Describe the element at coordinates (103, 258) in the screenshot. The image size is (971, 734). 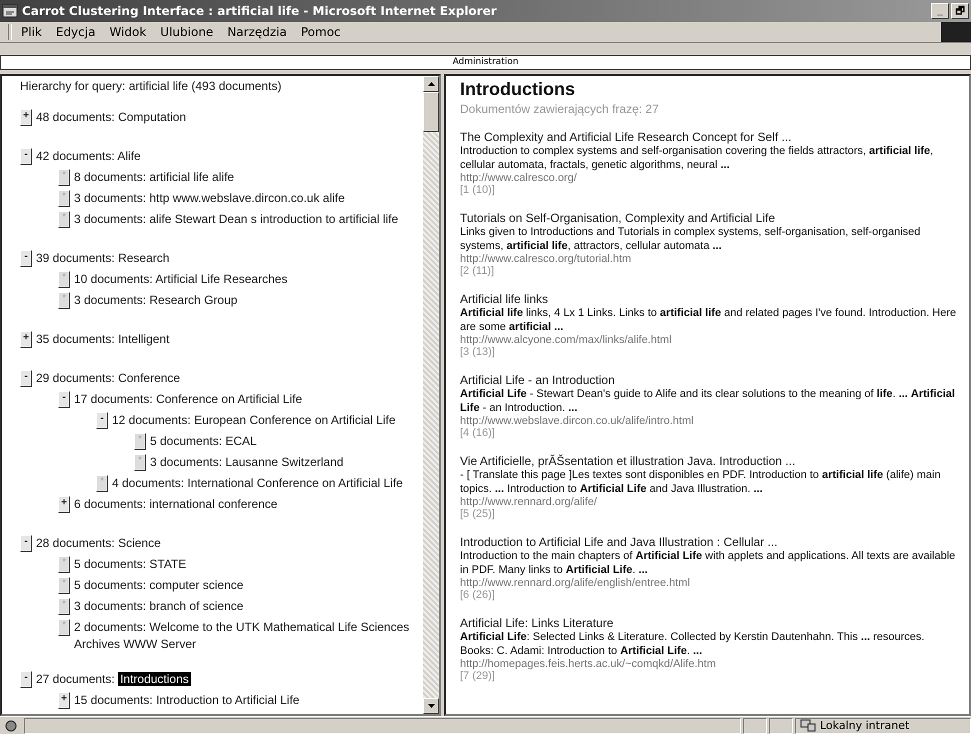
I see `cluster-label: 39 documents: Research` at that location.